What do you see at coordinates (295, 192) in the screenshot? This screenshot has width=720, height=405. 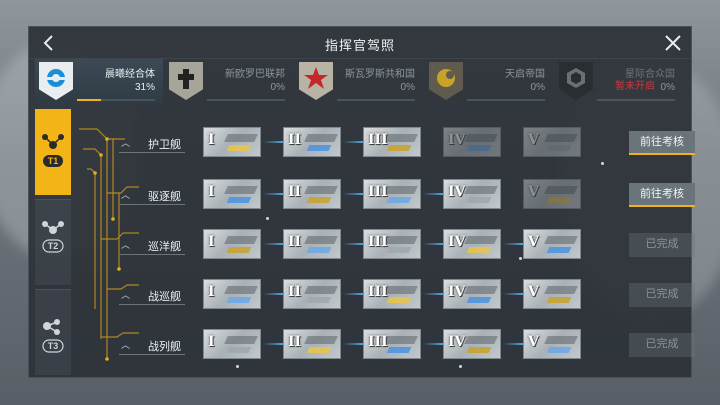 I see `level-numeral: II` at bounding box center [295, 192].